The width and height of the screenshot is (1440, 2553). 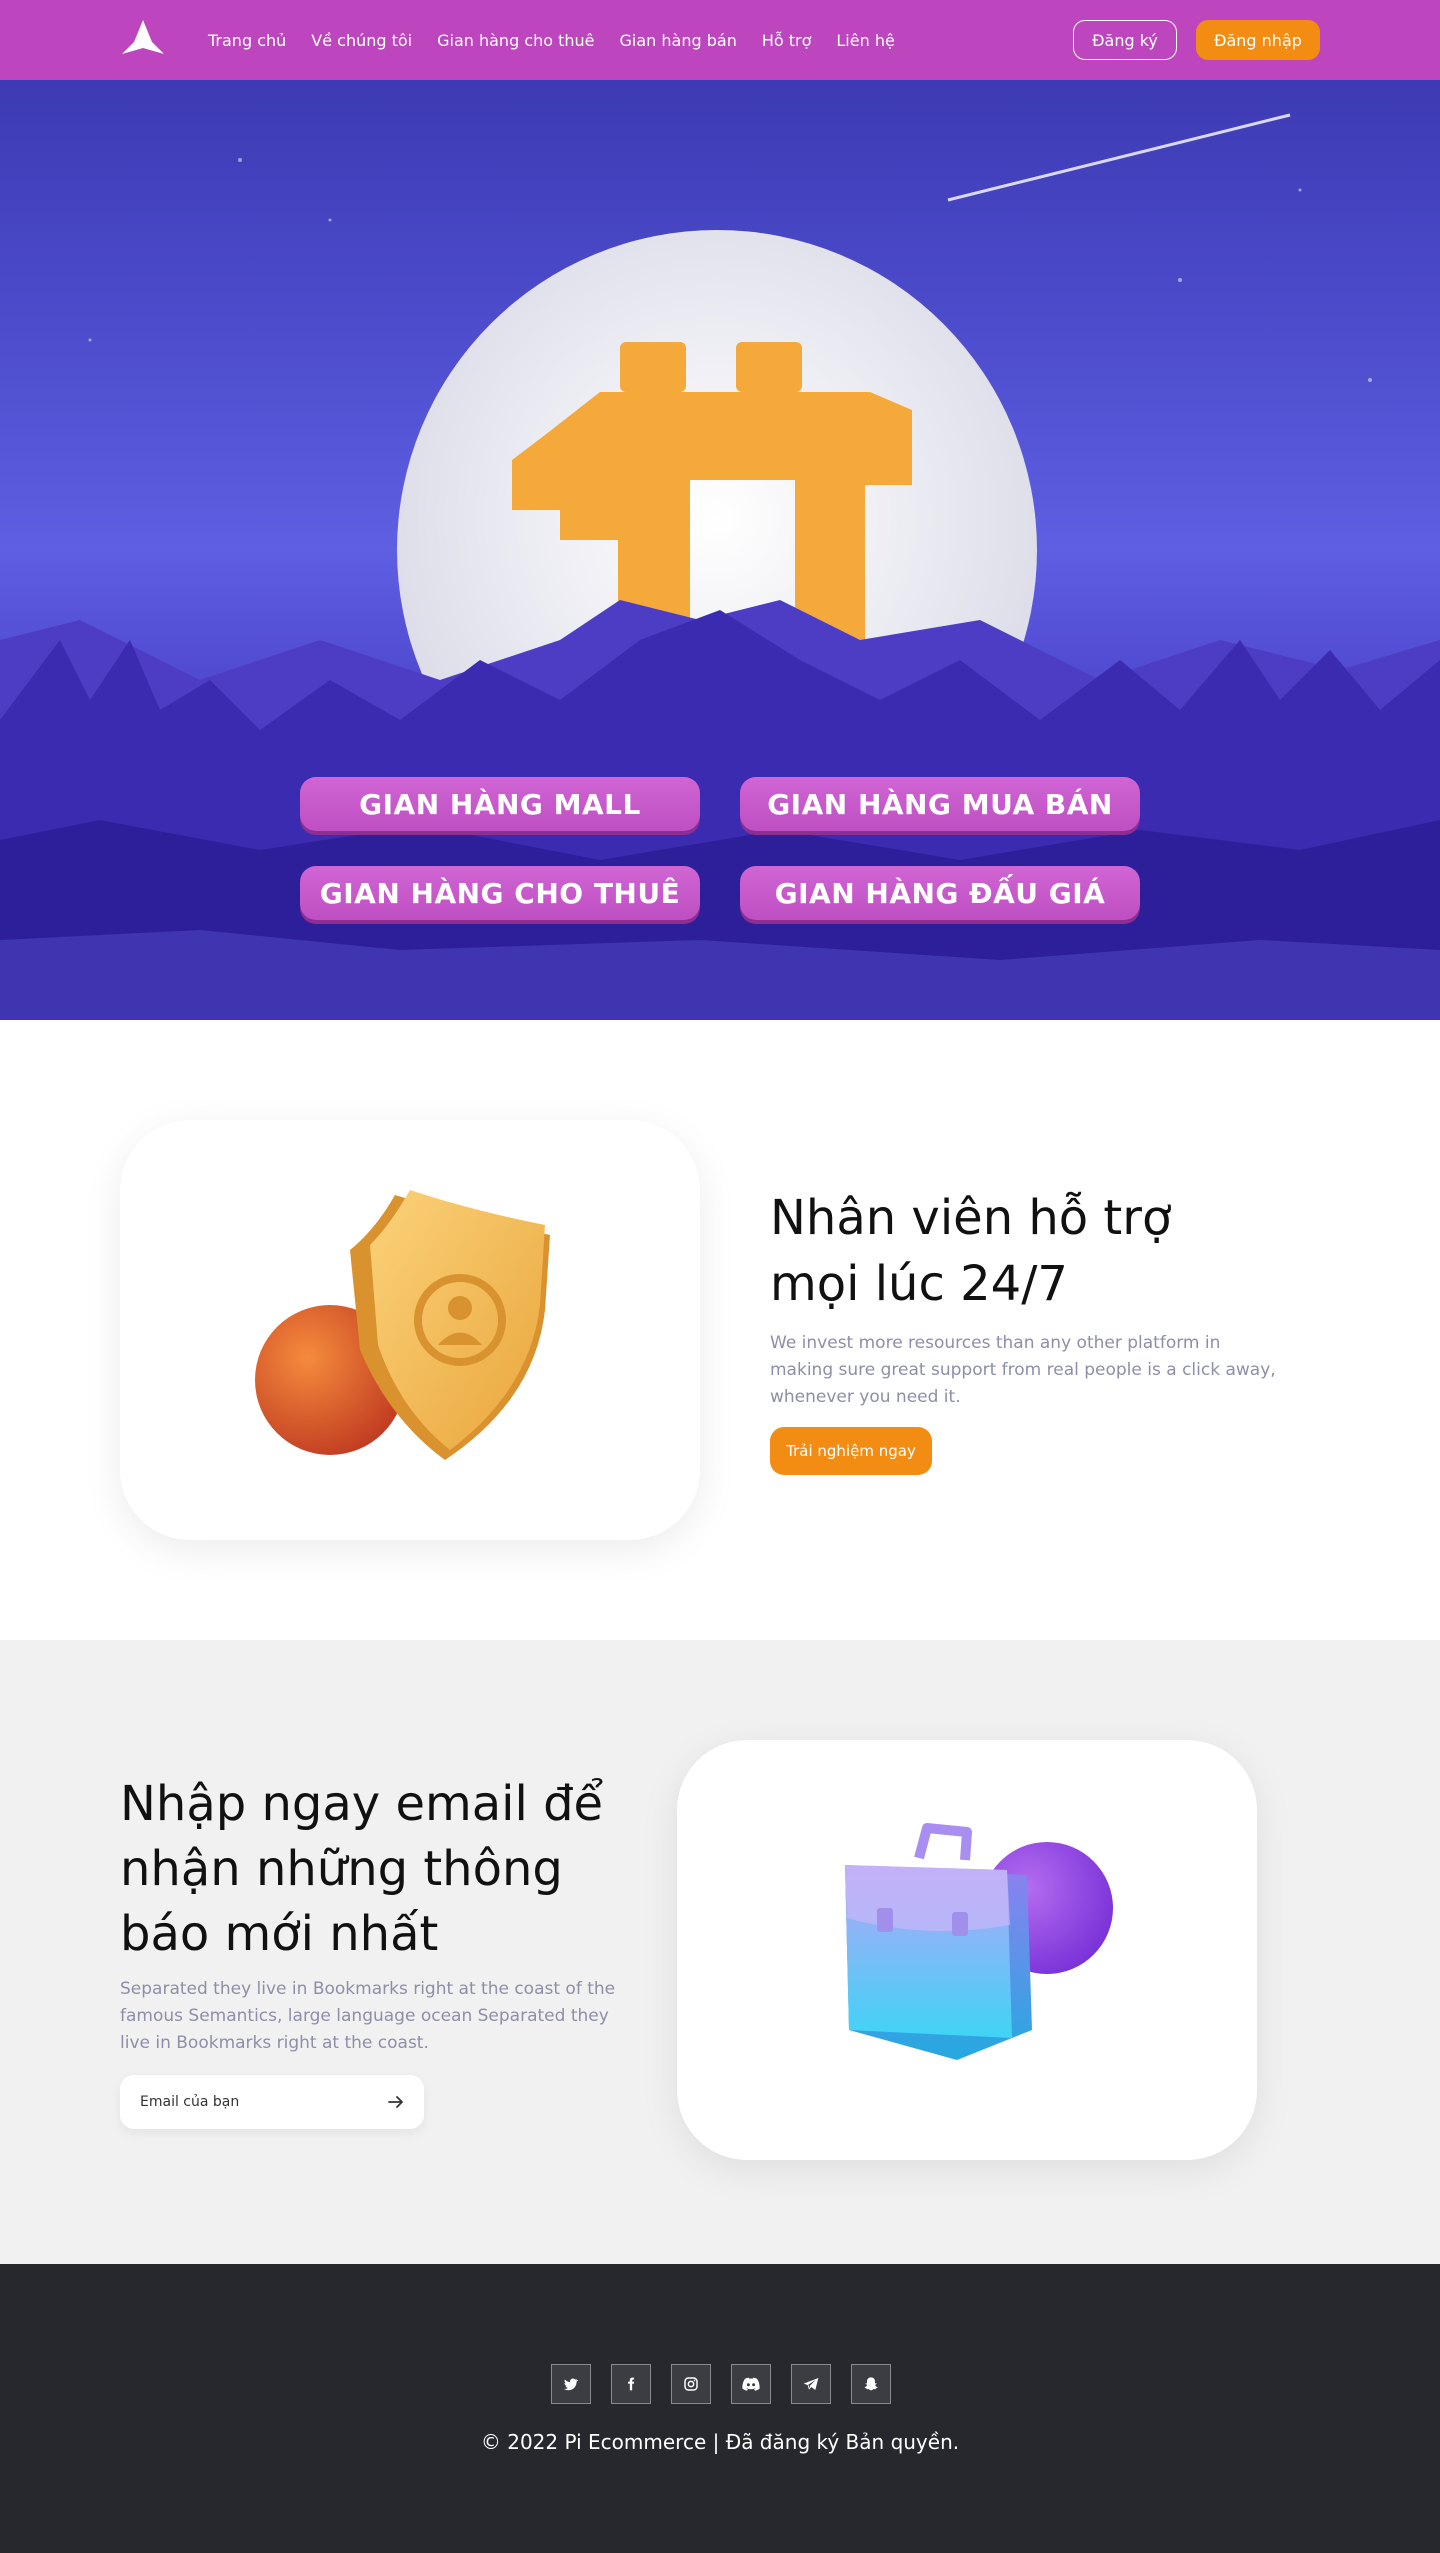 I want to click on register-button: Đăng ký, so click(x=1125, y=40).